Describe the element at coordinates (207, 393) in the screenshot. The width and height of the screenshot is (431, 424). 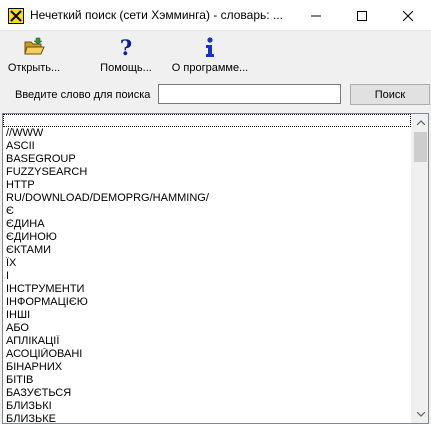
I see `list-item: БАЗУЄТЬСЯ` at that location.